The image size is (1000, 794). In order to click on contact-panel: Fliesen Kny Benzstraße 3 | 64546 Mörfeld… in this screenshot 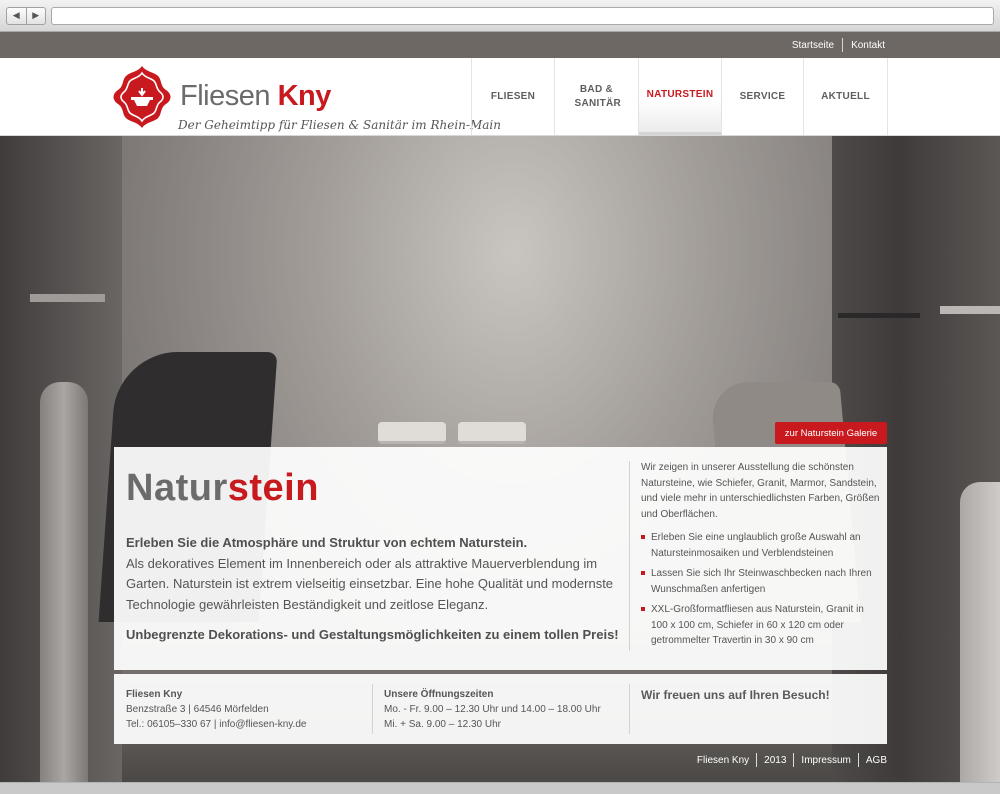, I will do `click(500, 709)`.